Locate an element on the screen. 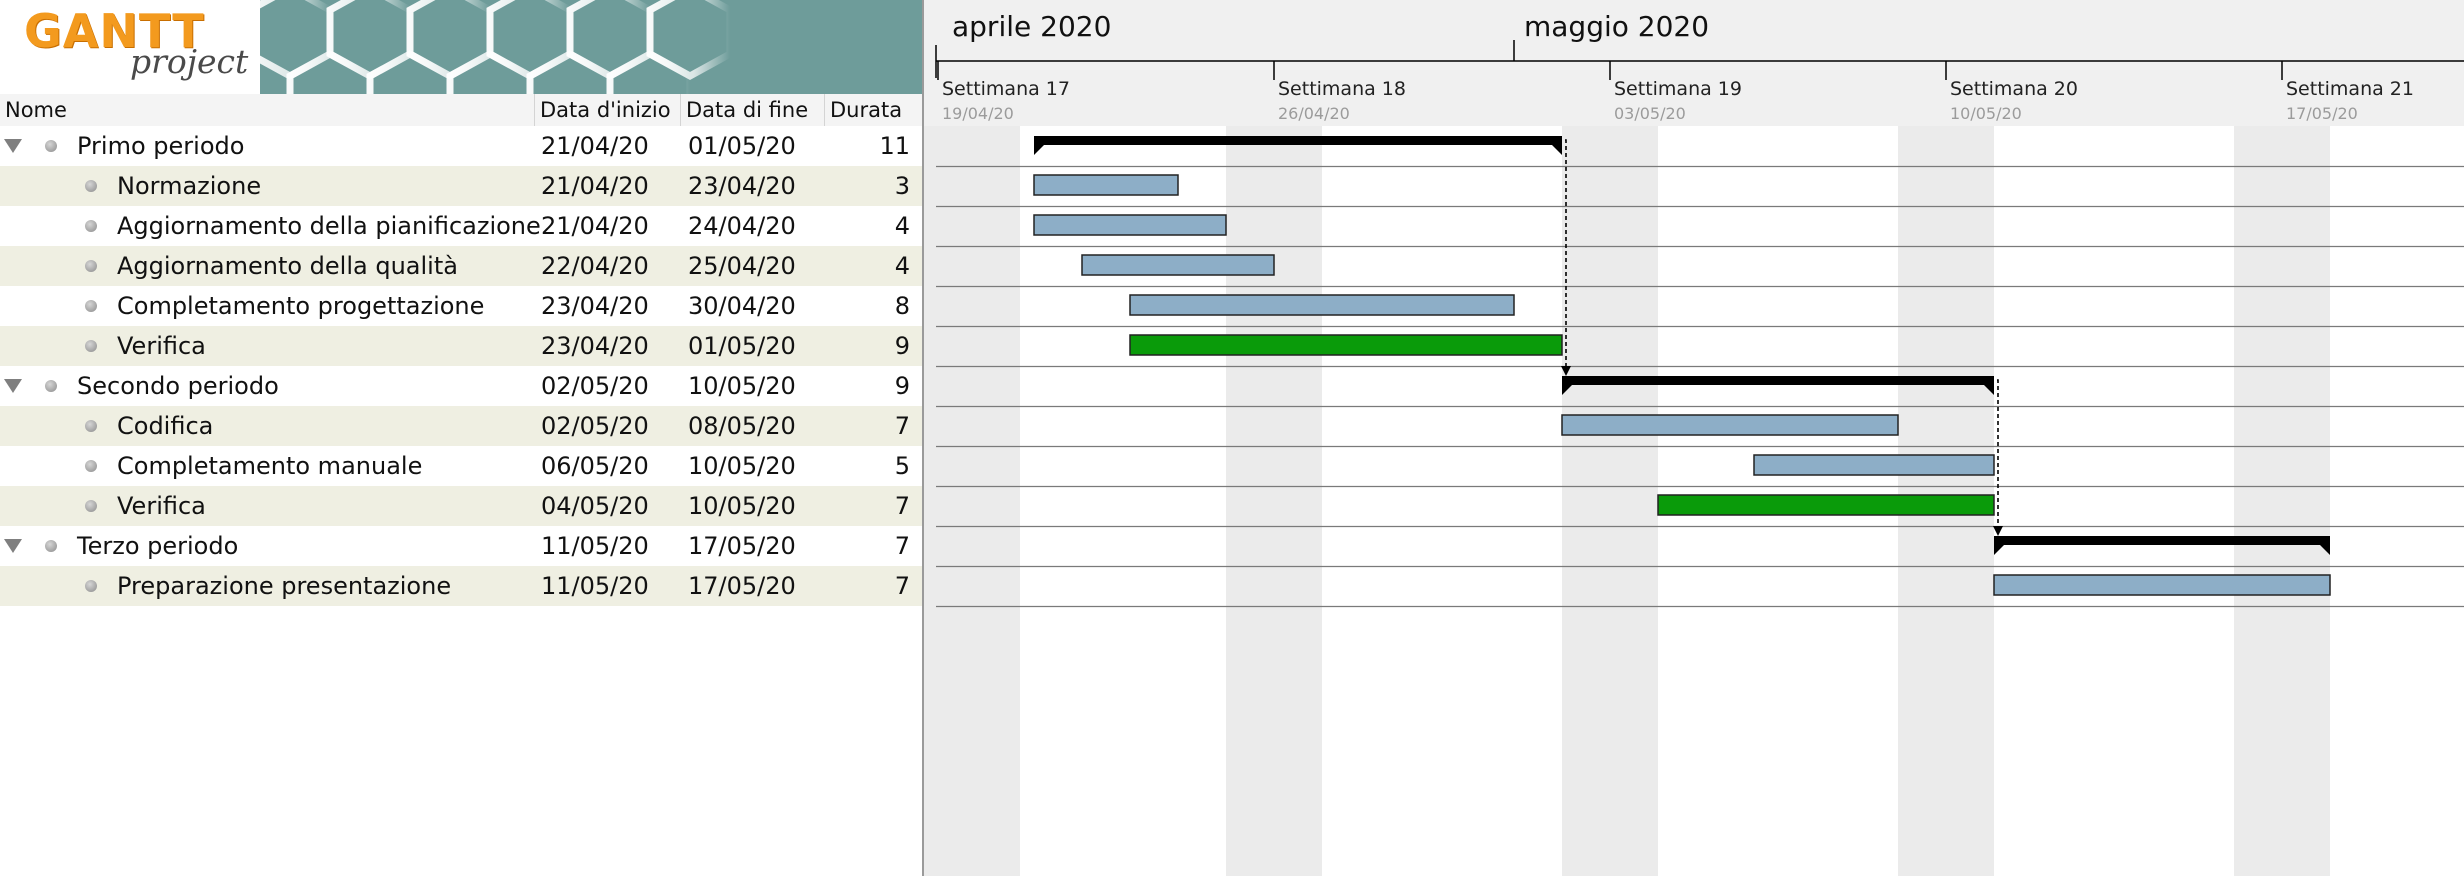 The width and height of the screenshot is (2464, 876). task-name: Secondo periodo is located at coordinates (178, 386).